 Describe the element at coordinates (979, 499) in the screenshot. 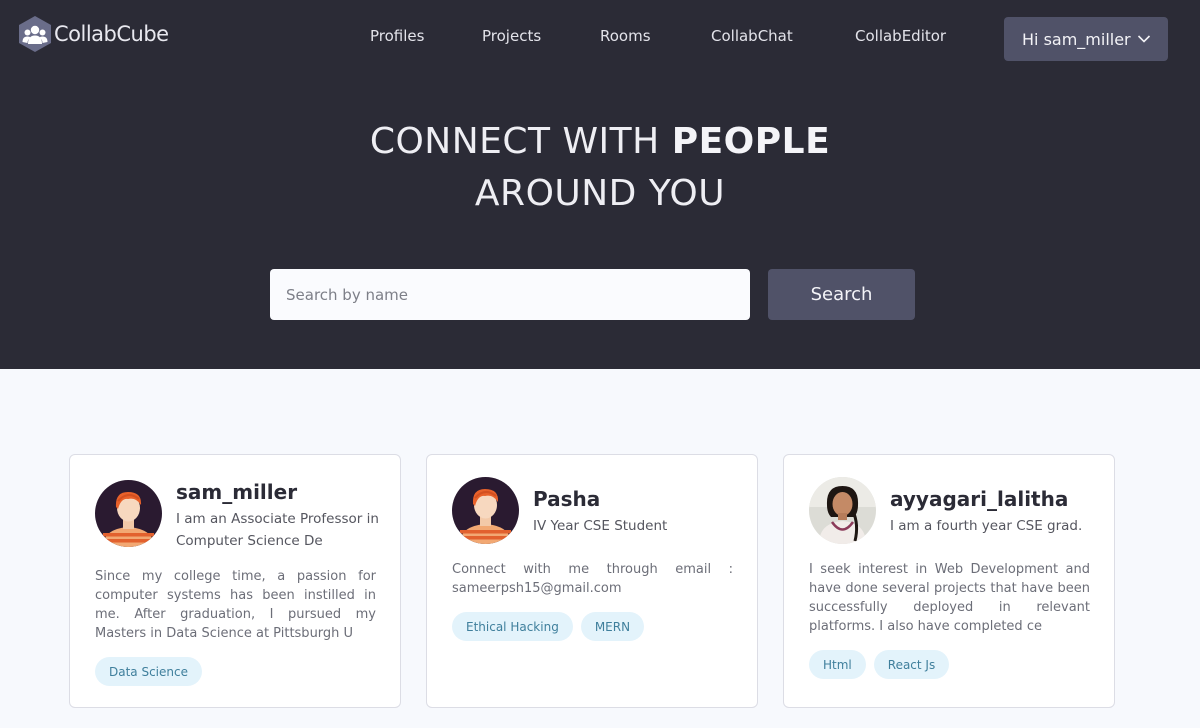

I see `profile-name: ayyagari_lalitha` at that location.